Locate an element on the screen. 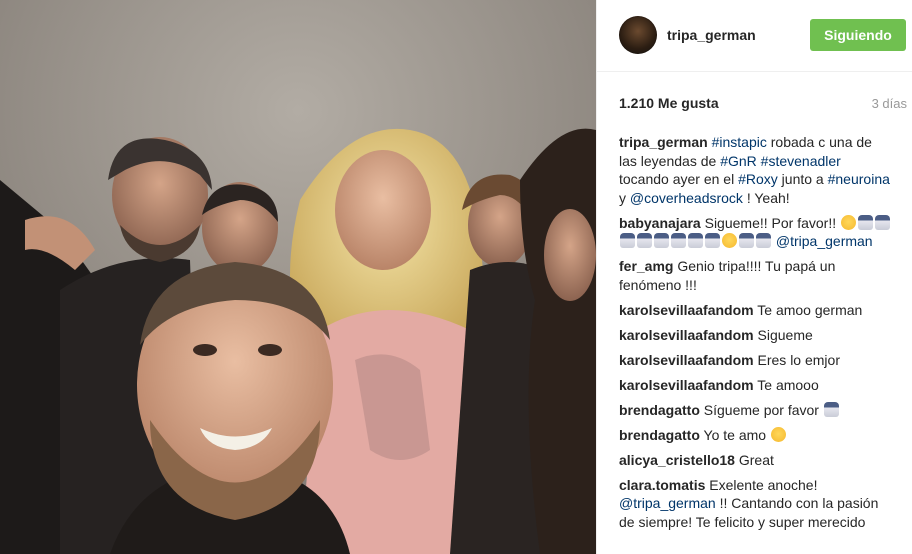  comment-item: karolsevillaafandom Eres lo emjor is located at coordinates (755, 360).